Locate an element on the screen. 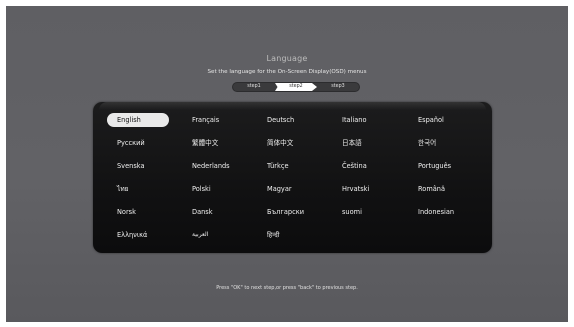 The width and height of the screenshot is (574, 327). language-option-norsk: Norsk is located at coordinates (126, 212).